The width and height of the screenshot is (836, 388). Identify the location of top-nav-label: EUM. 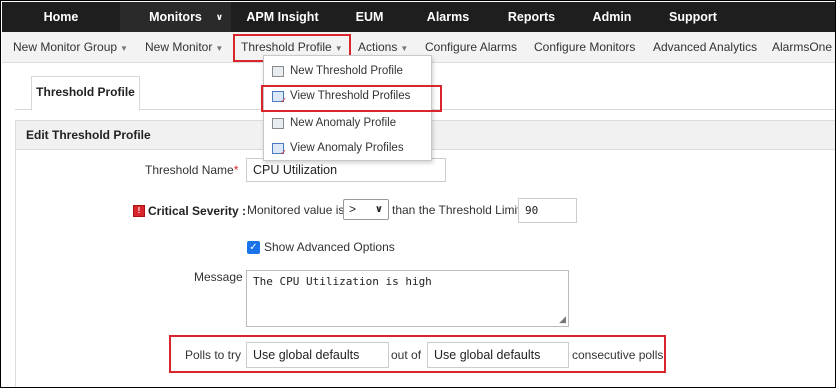
(369, 17).